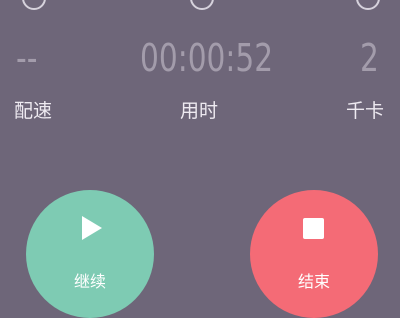 This screenshot has height=318, width=400. What do you see at coordinates (207, 58) in the screenshot?
I see `duration-value: 00:00:52` at bounding box center [207, 58].